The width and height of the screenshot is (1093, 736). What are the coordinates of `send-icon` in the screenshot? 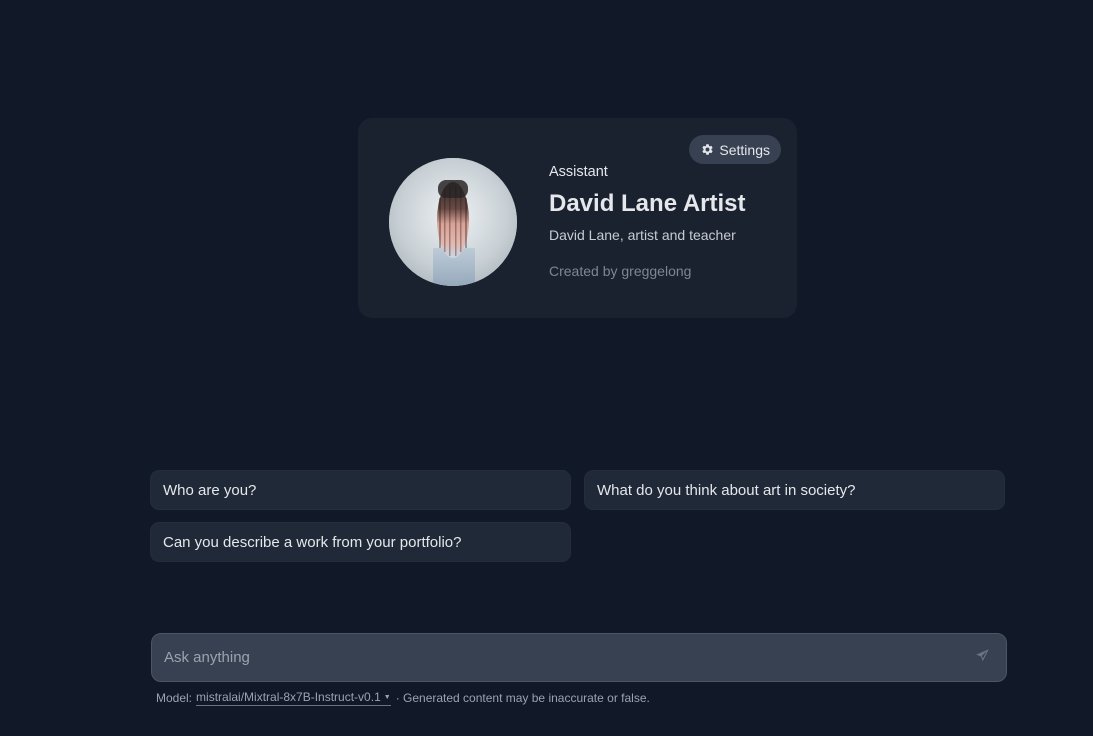 It's located at (982, 658).